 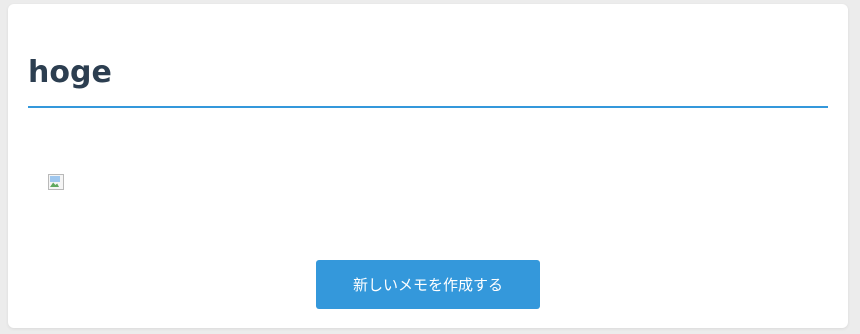 What do you see at coordinates (428, 107) in the screenshot?
I see `title-divider` at bounding box center [428, 107].